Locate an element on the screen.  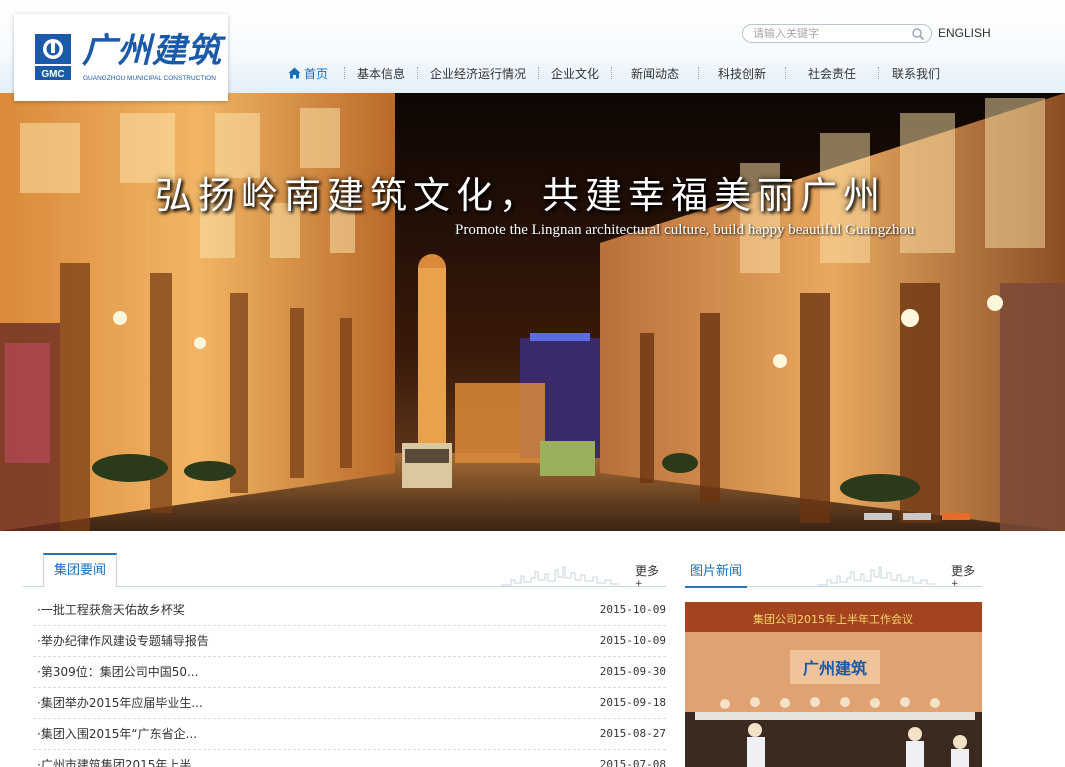
nav-item-social: 社会责任 is located at coordinates (832, 73).